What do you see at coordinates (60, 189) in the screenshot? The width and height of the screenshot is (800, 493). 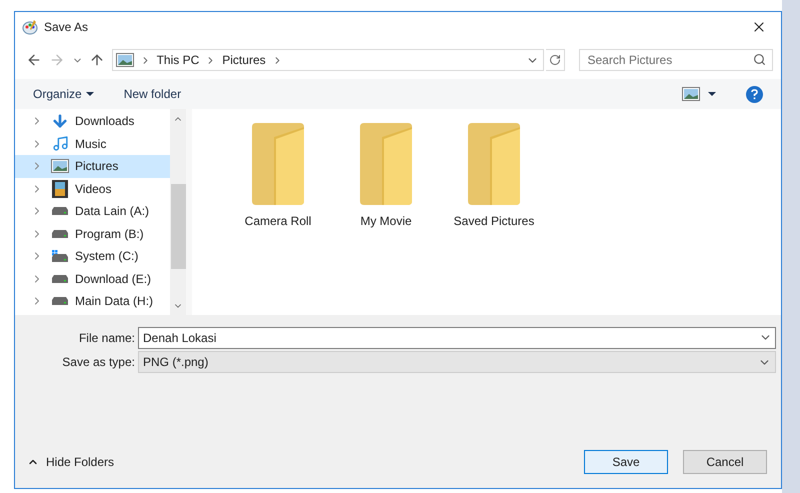 I see `film-icon` at bounding box center [60, 189].